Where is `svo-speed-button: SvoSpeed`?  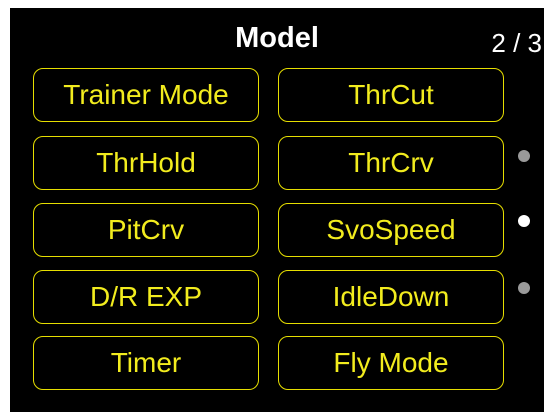 svo-speed-button: SvoSpeed is located at coordinates (391, 230).